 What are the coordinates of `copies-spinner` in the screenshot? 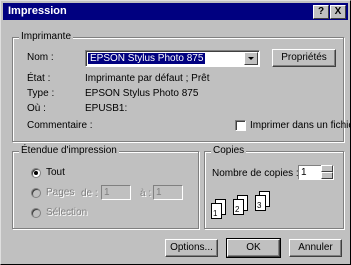 It's located at (327, 172).